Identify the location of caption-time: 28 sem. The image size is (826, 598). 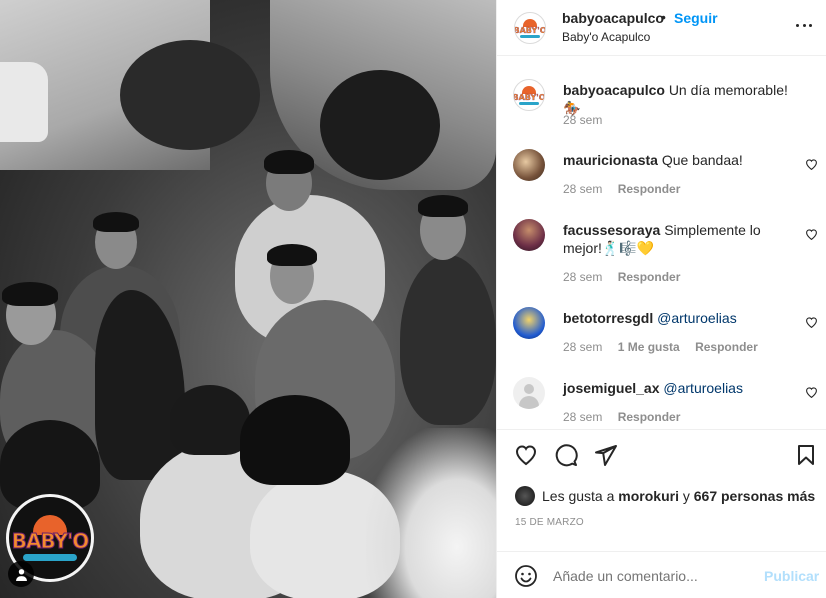
(582, 120).